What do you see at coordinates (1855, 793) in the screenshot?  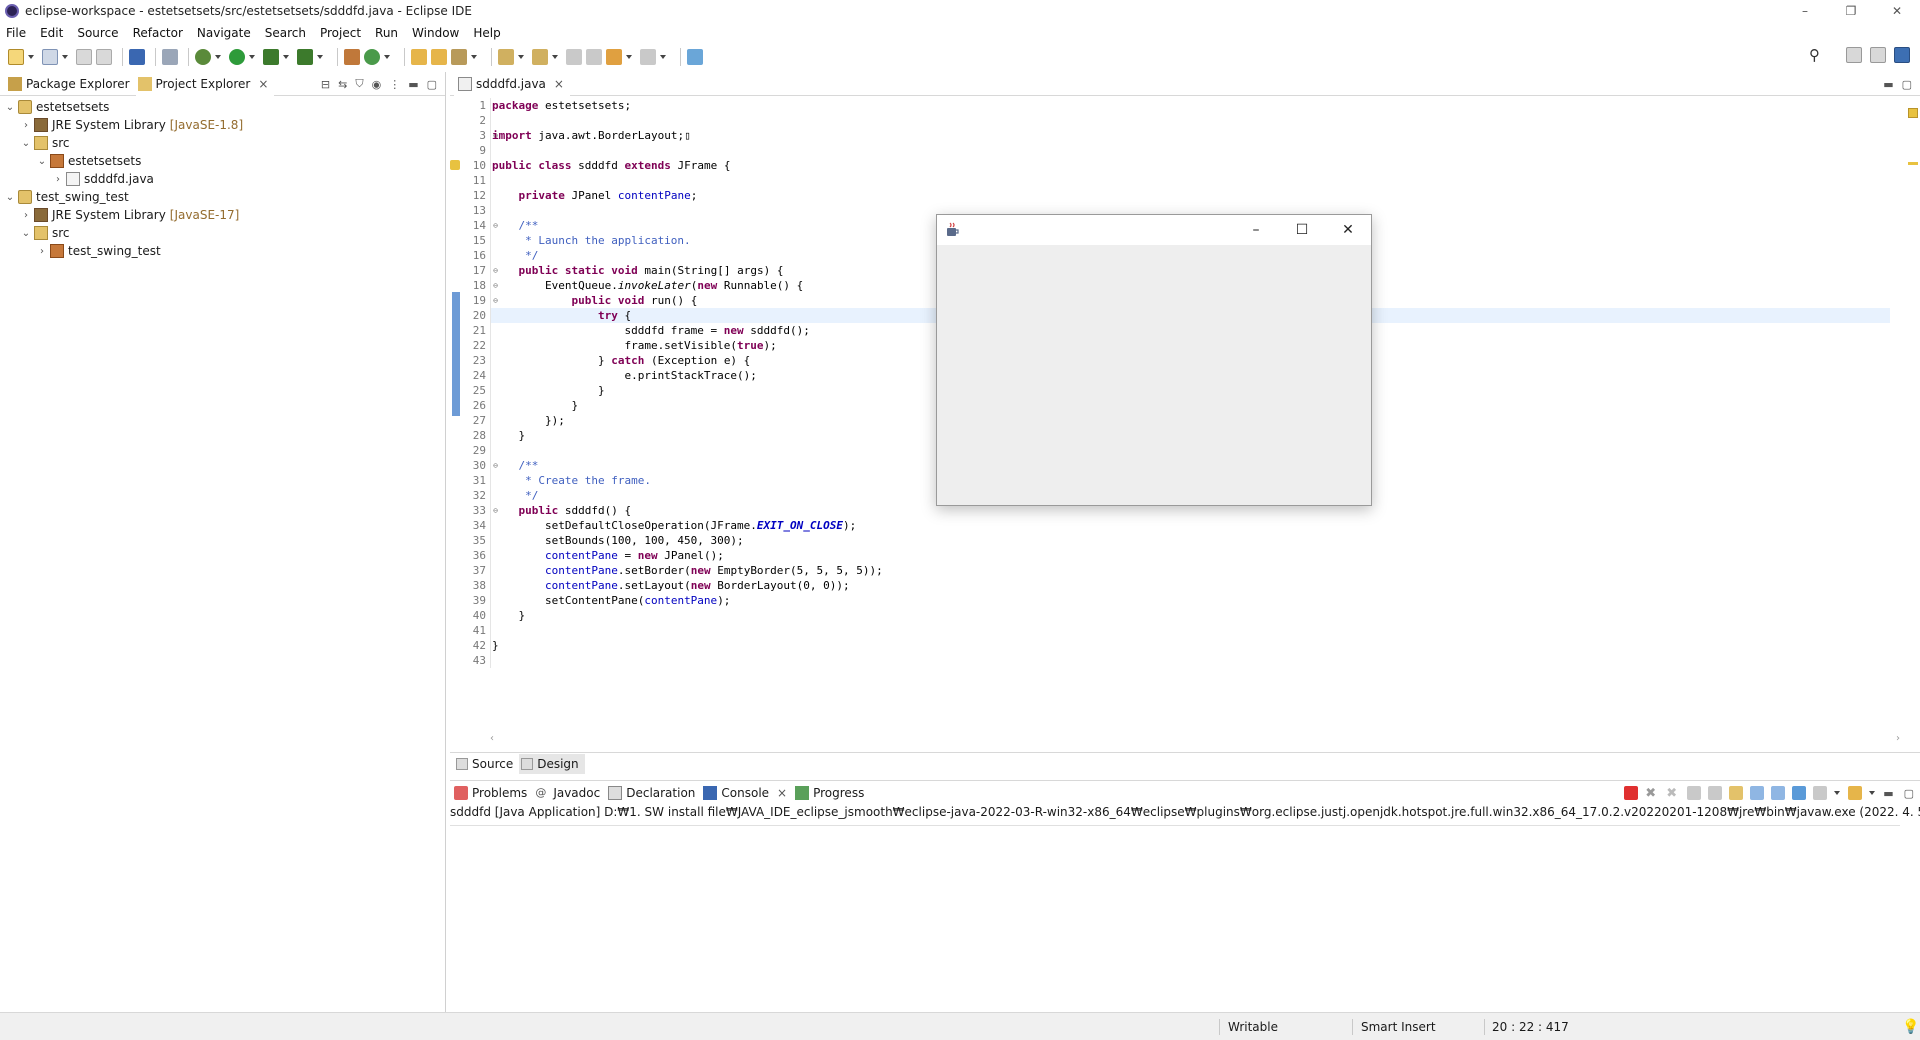 I see `open-console-icon` at bounding box center [1855, 793].